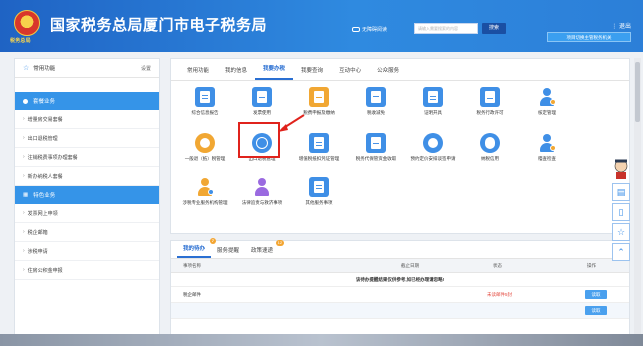 This screenshot has height=346, width=643. I want to click on policy-count-badge: 12, so click(280, 243).